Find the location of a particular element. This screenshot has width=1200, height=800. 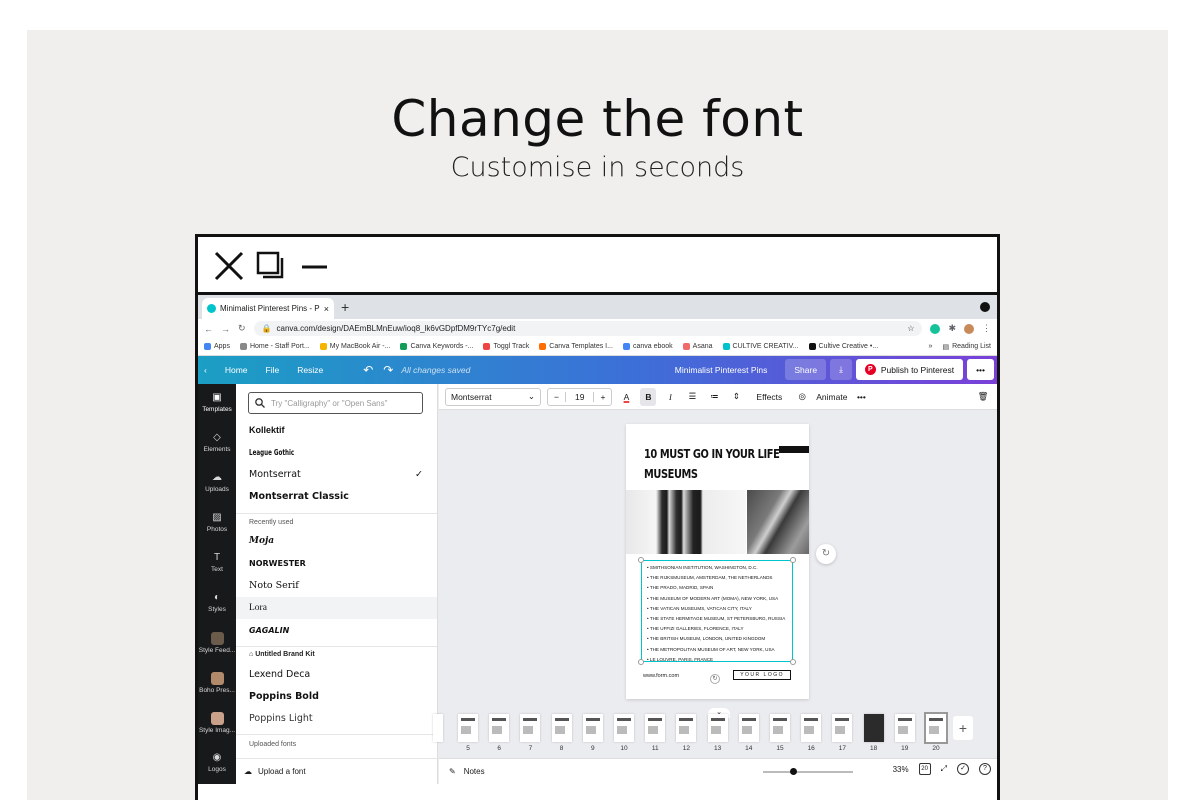

forward-arrow-icon: → is located at coordinates (225, 329).